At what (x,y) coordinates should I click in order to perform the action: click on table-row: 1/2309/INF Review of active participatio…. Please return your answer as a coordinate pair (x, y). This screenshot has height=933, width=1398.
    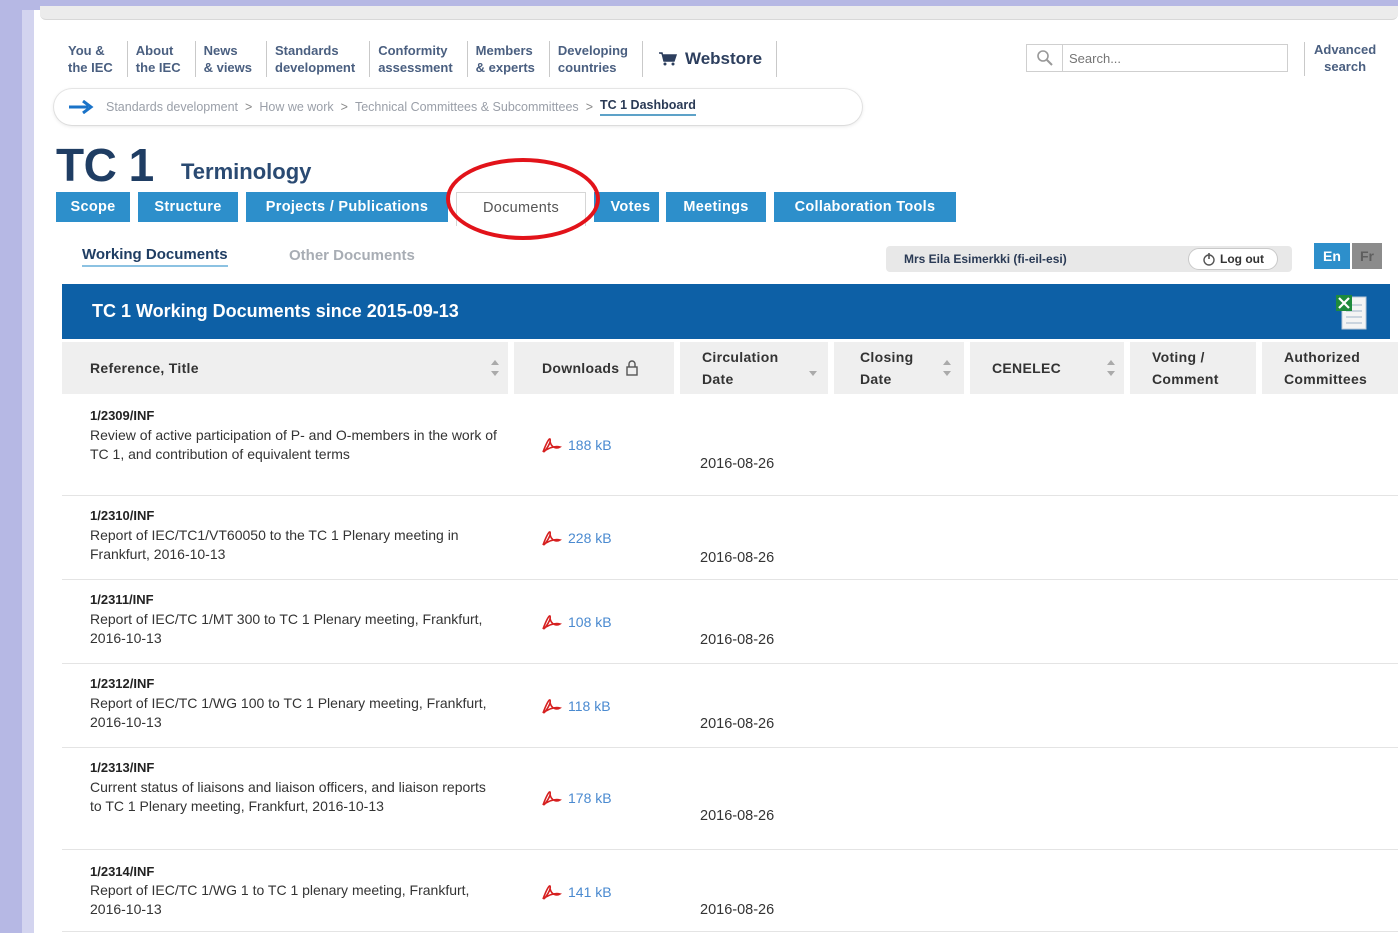
    Looking at the image, I should click on (730, 447).